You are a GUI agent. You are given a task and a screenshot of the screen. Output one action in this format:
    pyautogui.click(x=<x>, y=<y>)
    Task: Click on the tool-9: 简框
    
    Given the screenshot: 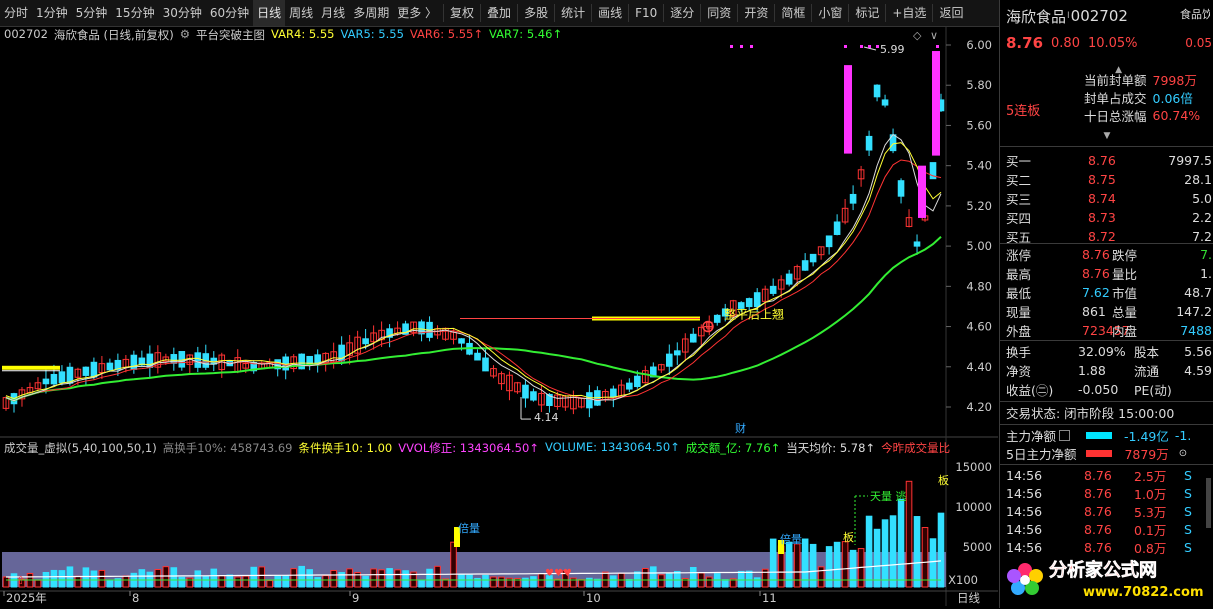 What is the action you would take?
    pyautogui.click(x=793, y=13)
    